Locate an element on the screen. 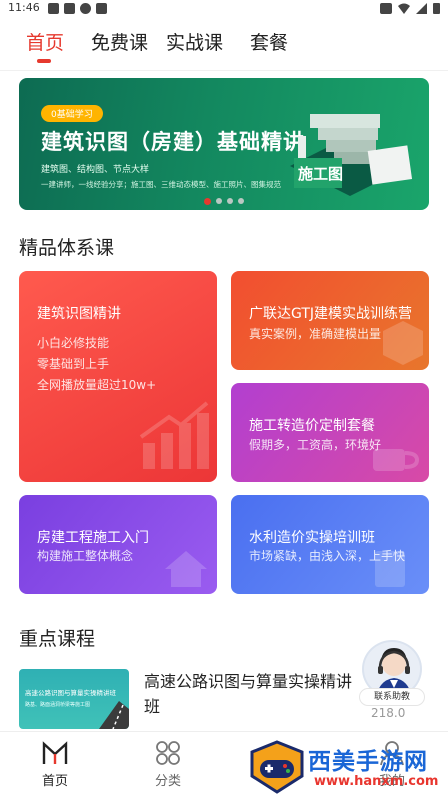  course-card-construction-cost: 施工转造价定制套餐 假期多，工资高，环境好 is located at coordinates (330, 432).